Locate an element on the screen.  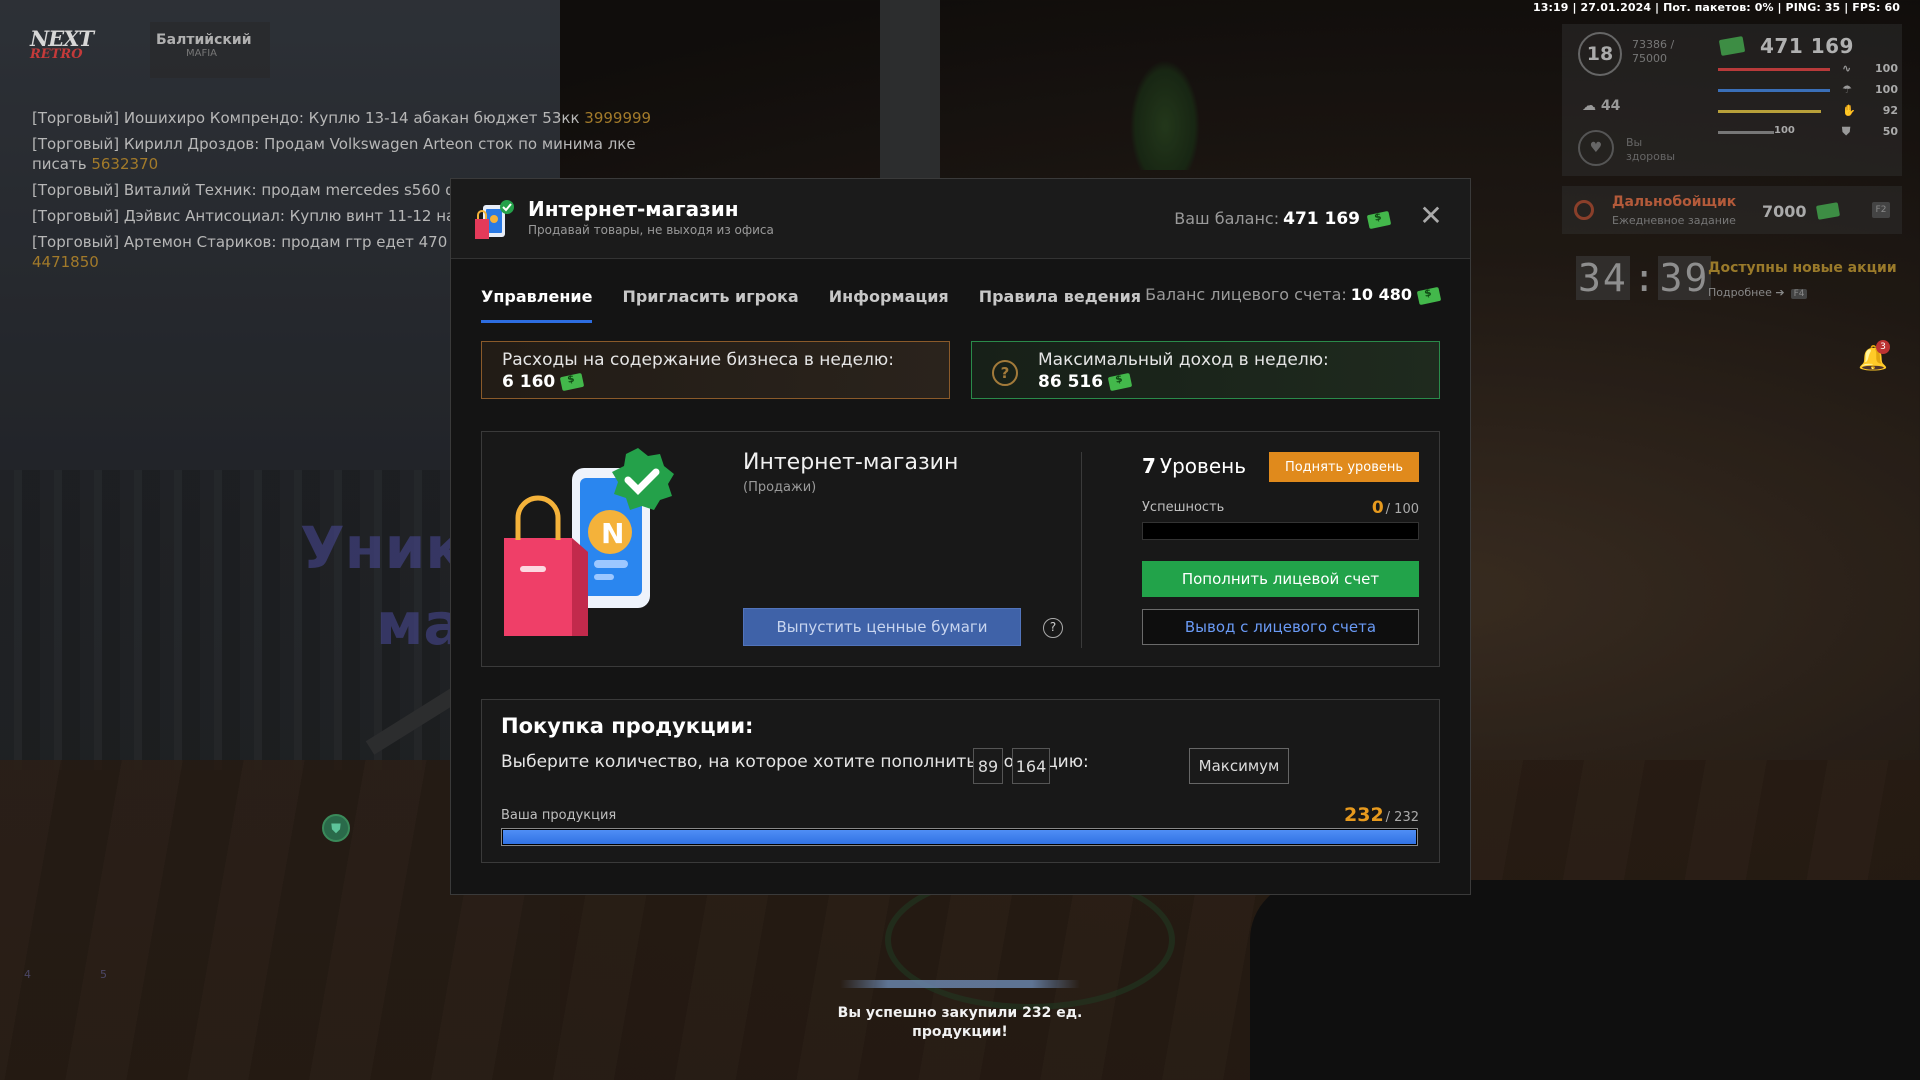
success-value: 0/ 100 is located at coordinates (1395, 508).